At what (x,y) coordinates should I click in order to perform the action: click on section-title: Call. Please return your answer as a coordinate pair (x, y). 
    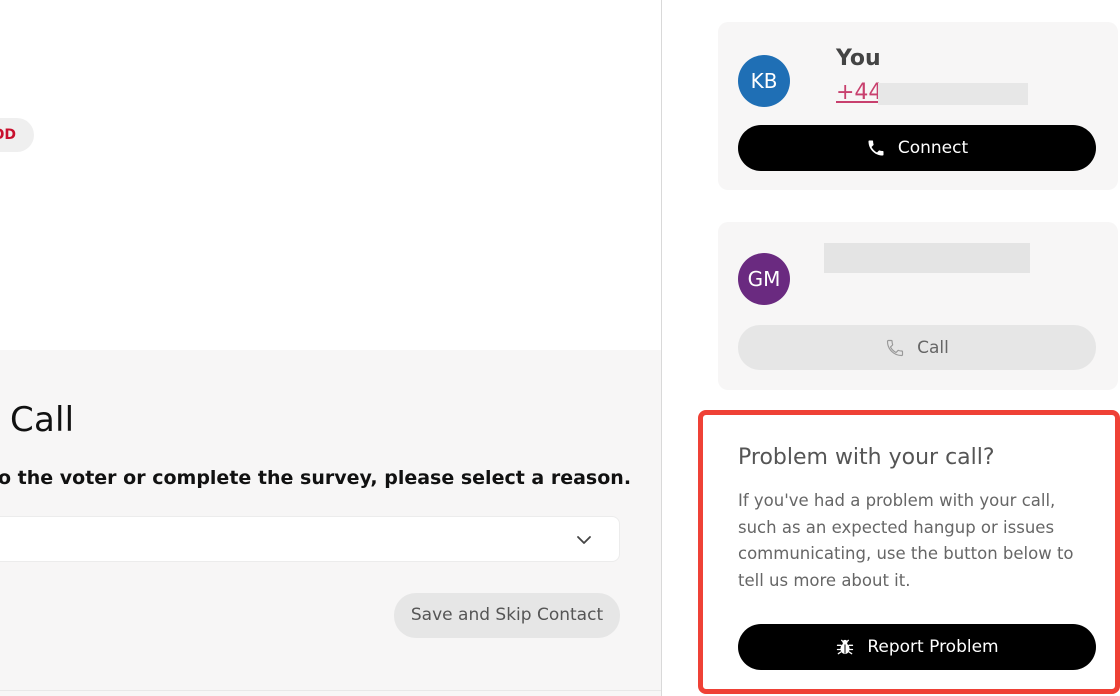
    Looking at the image, I should click on (42, 420).